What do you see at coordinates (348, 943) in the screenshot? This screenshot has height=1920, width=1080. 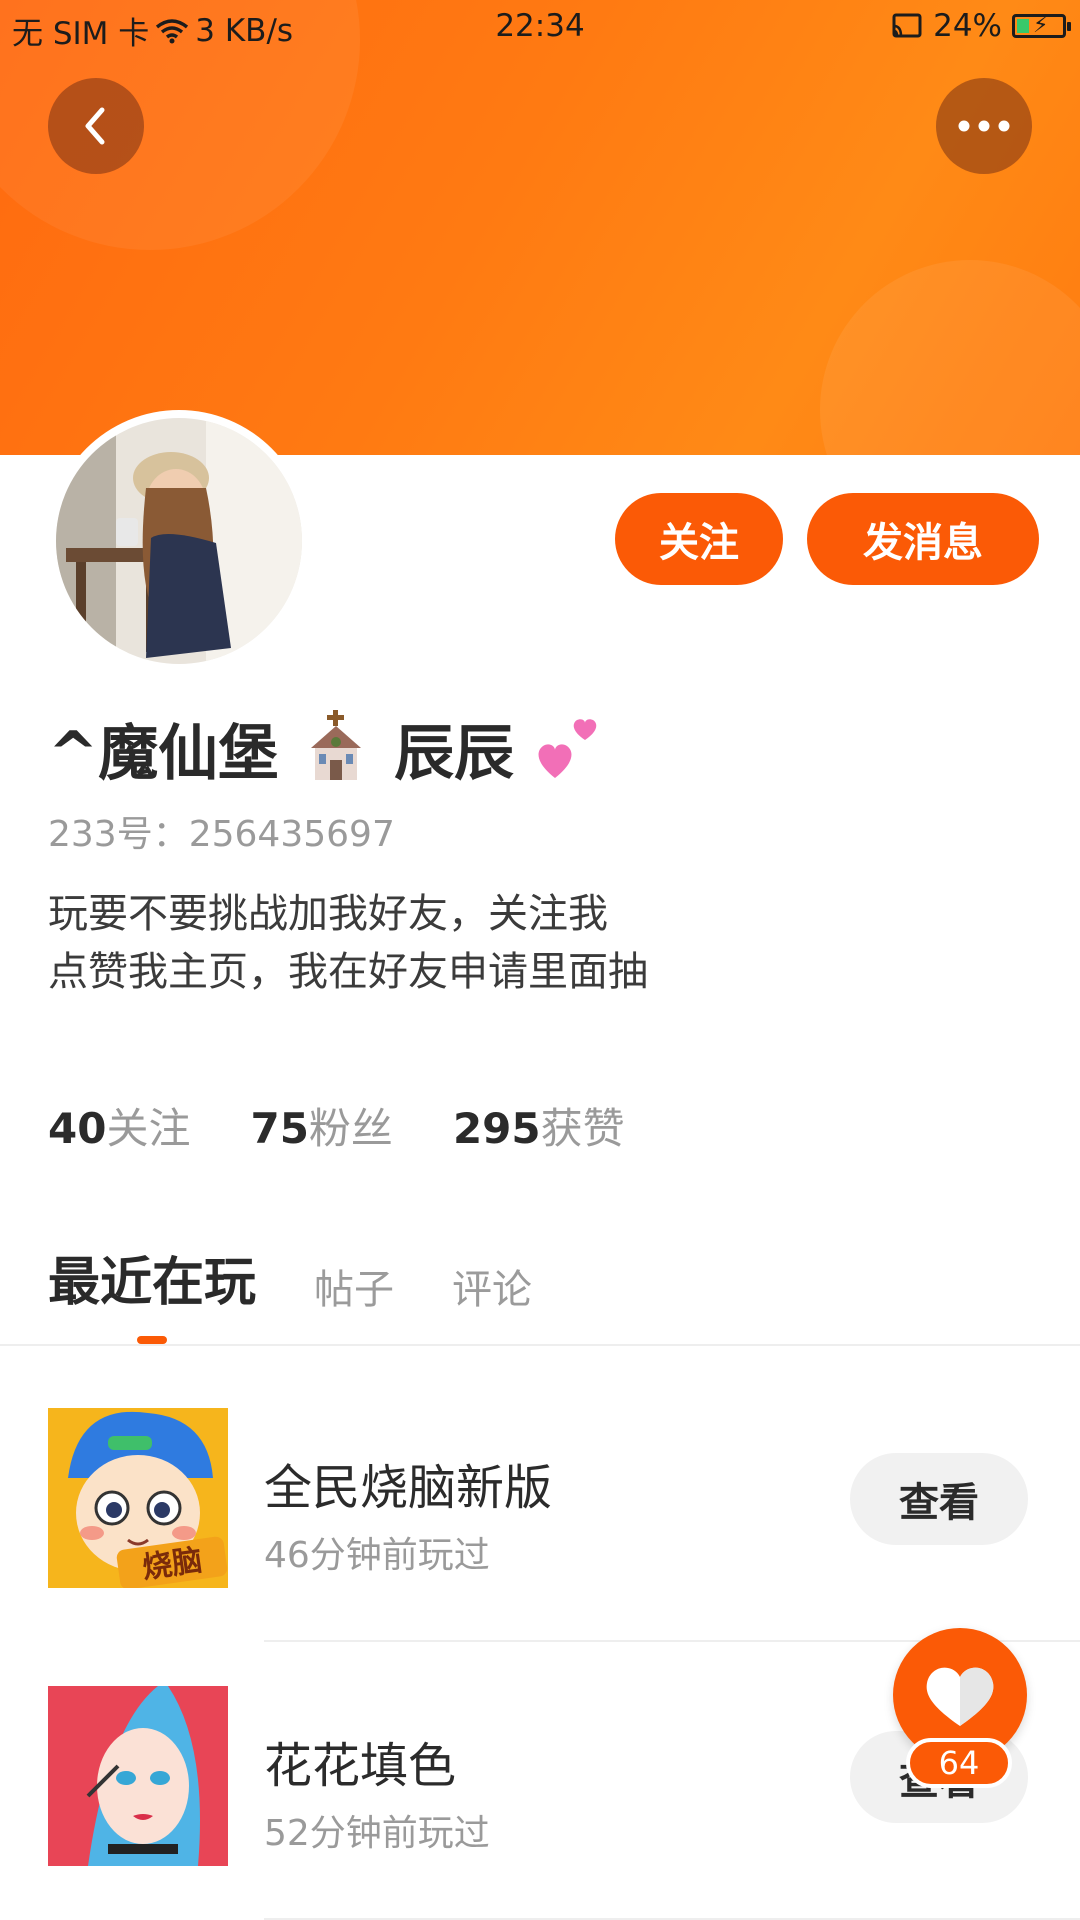 I see `profile-bio: 玩要不要挑战加我好友，关注我 点赞我主页，我在好友申请里面抽` at bounding box center [348, 943].